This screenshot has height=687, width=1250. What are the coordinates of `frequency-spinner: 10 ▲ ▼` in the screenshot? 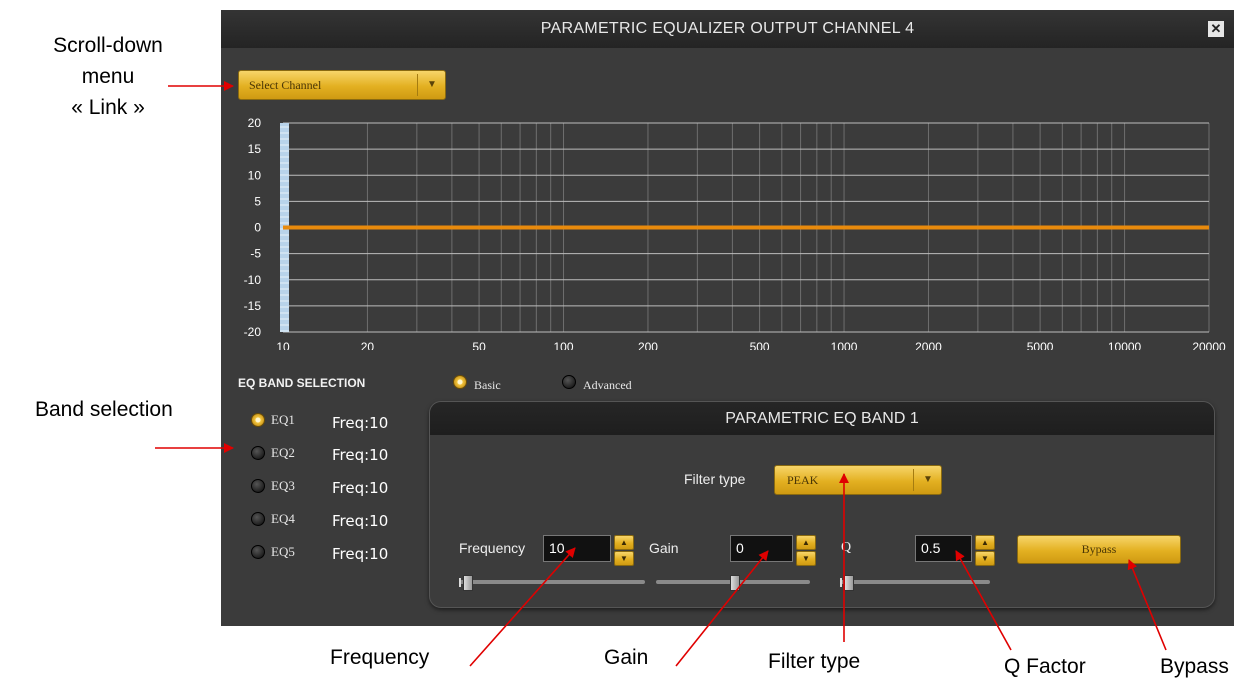 It's located at (589, 550).